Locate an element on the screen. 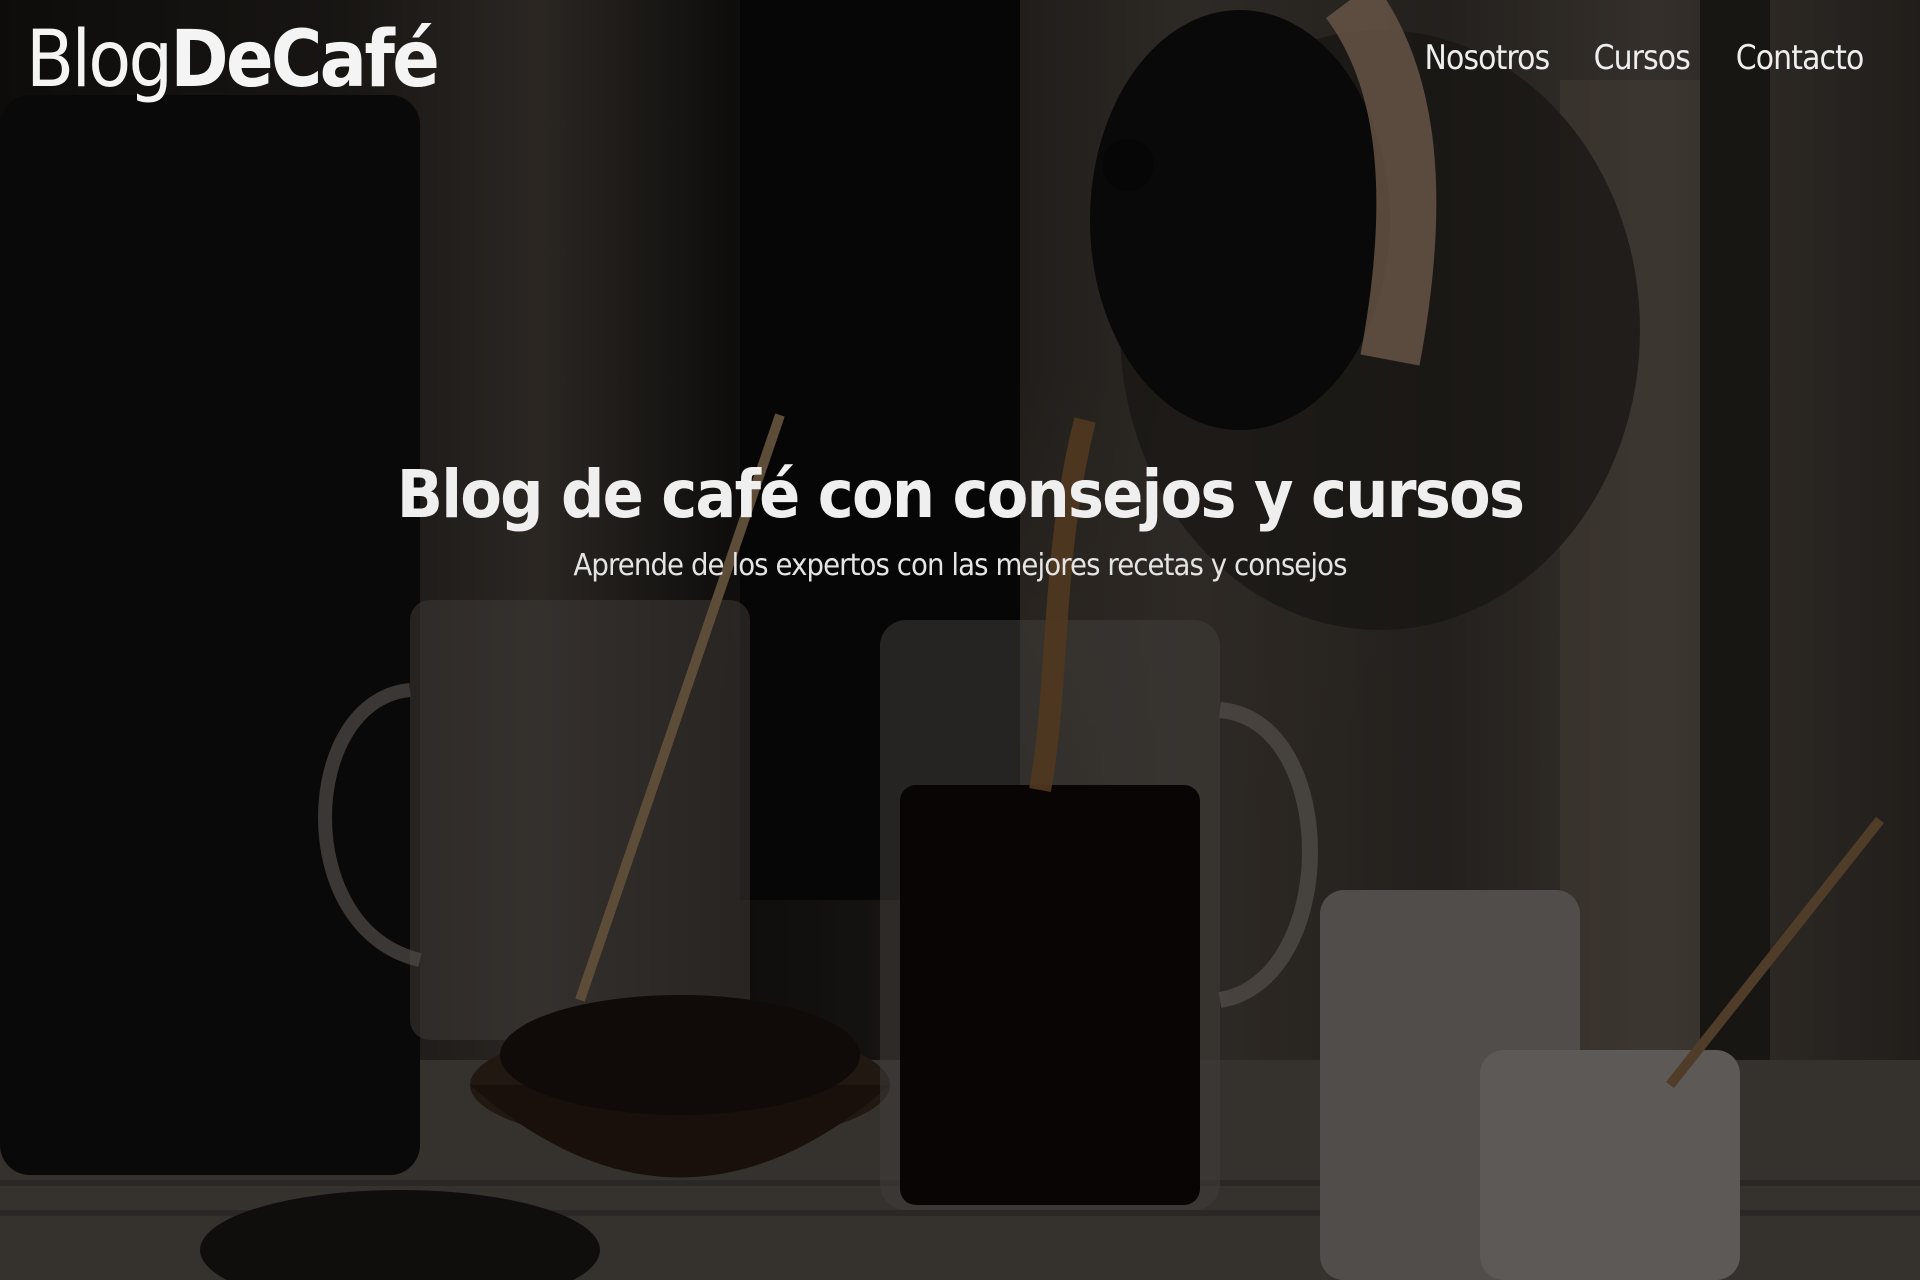  hero-title: Blog de café con consejos y cursos is located at coordinates (960, 494).